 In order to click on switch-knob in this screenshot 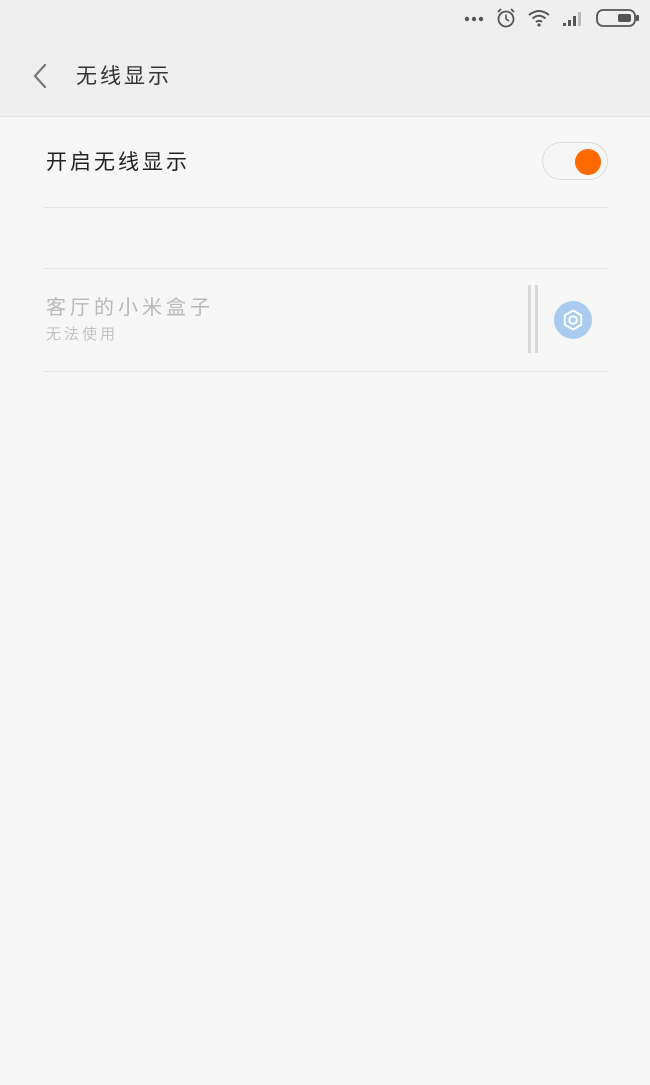, I will do `click(588, 162)`.